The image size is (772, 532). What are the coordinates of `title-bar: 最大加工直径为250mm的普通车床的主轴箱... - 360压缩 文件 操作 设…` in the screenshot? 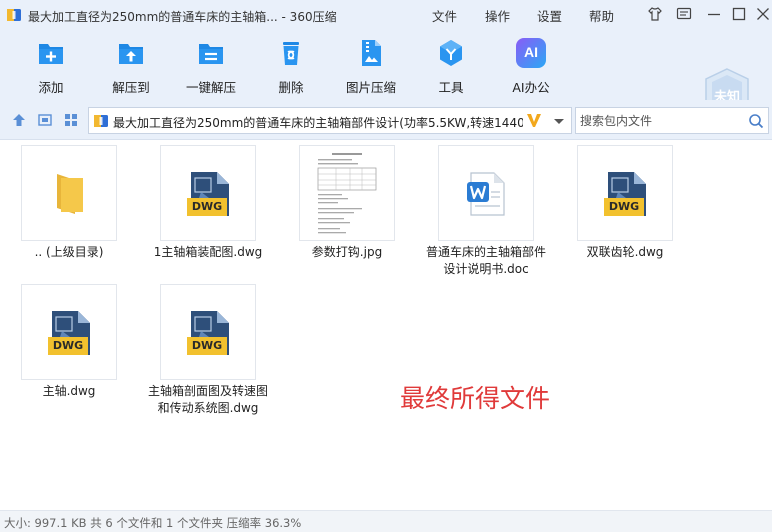 It's located at (386, 15).